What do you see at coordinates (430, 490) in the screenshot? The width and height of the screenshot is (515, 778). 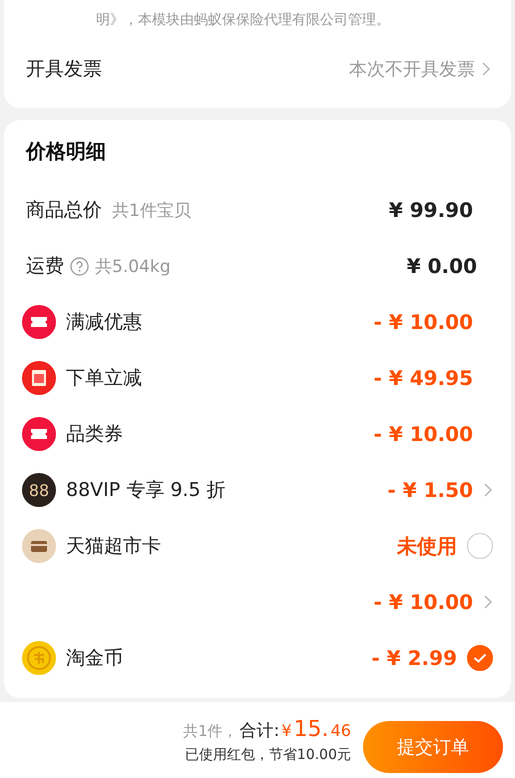 I see `discount-amount: - ¥ 1.50` at bounding box center [430, 490].